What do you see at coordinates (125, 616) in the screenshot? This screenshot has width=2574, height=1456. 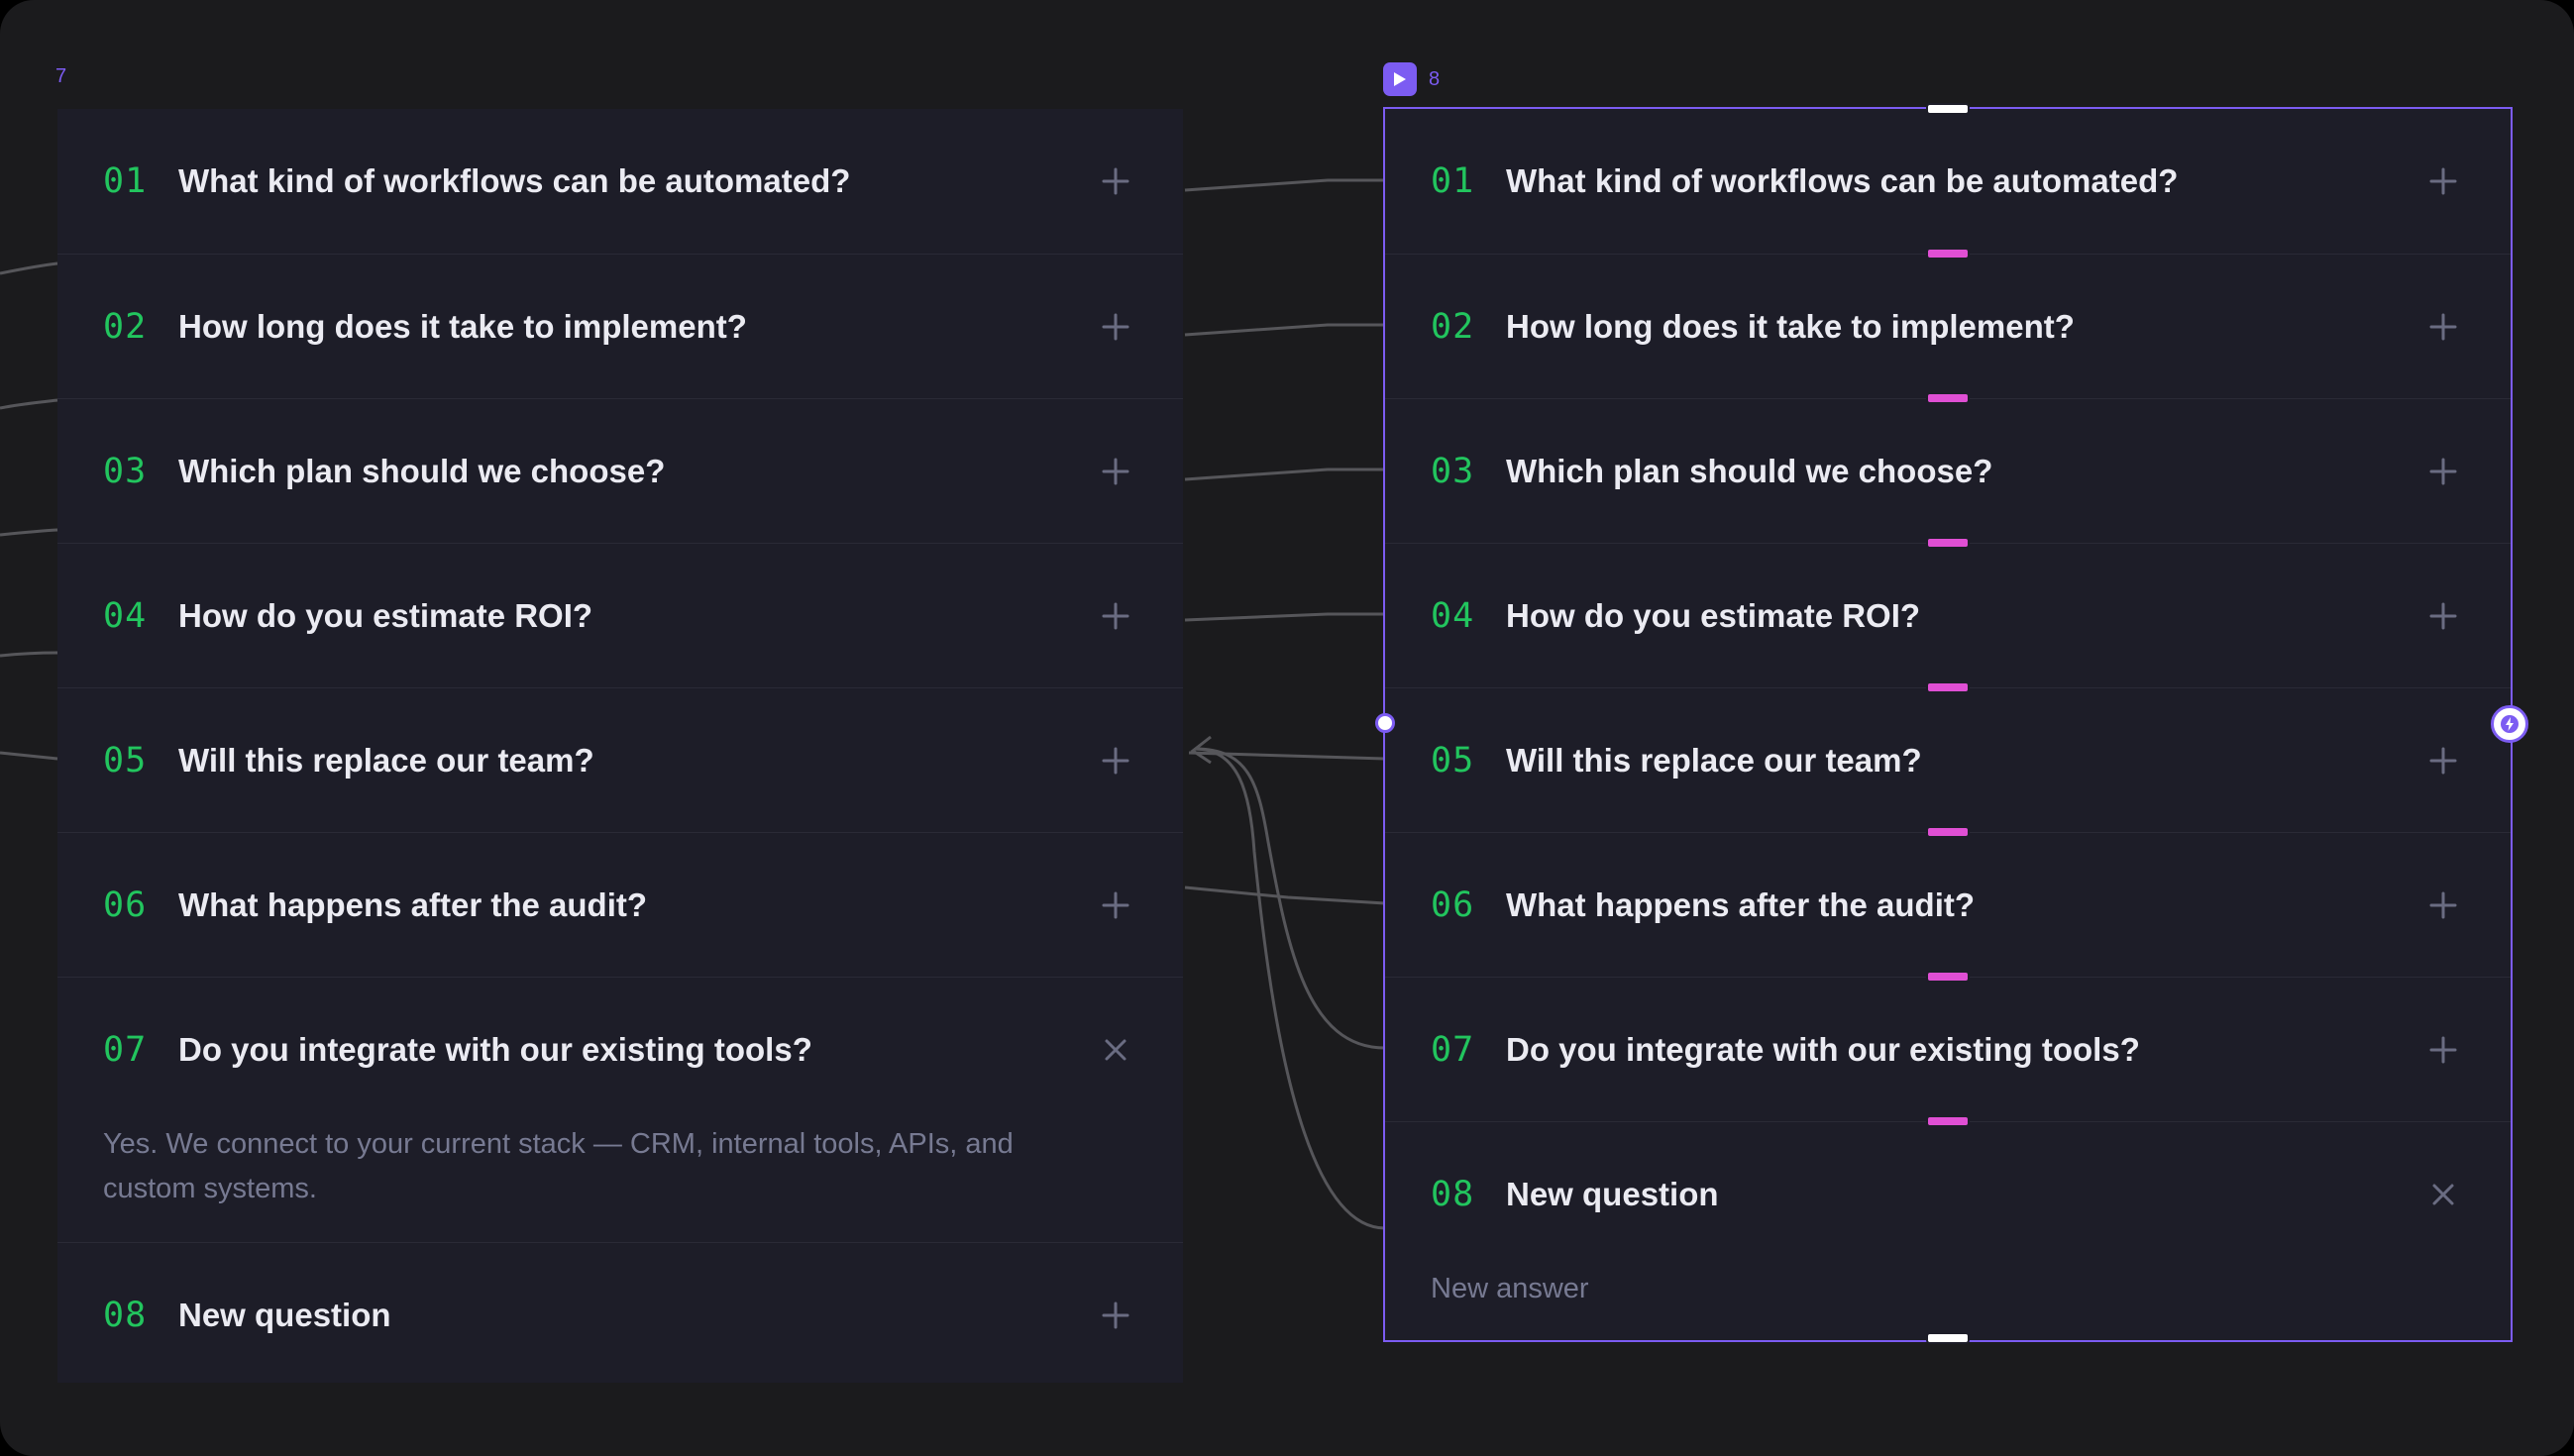 I see `faq-number: 04` at bounding box center [125, 616].